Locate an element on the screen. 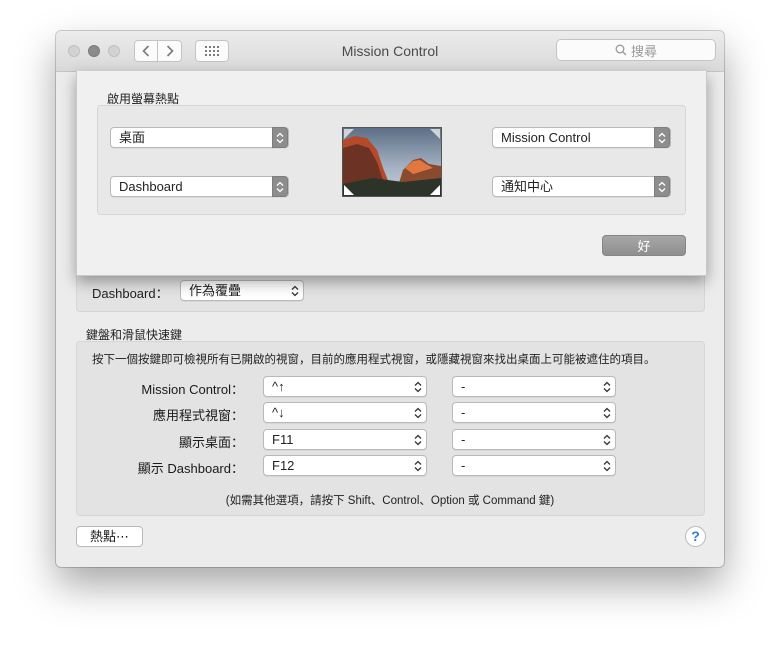 The height and width of the screenshot is (647, 780). el-capitan-wallpaper-image is located at coordinates (392, 162).